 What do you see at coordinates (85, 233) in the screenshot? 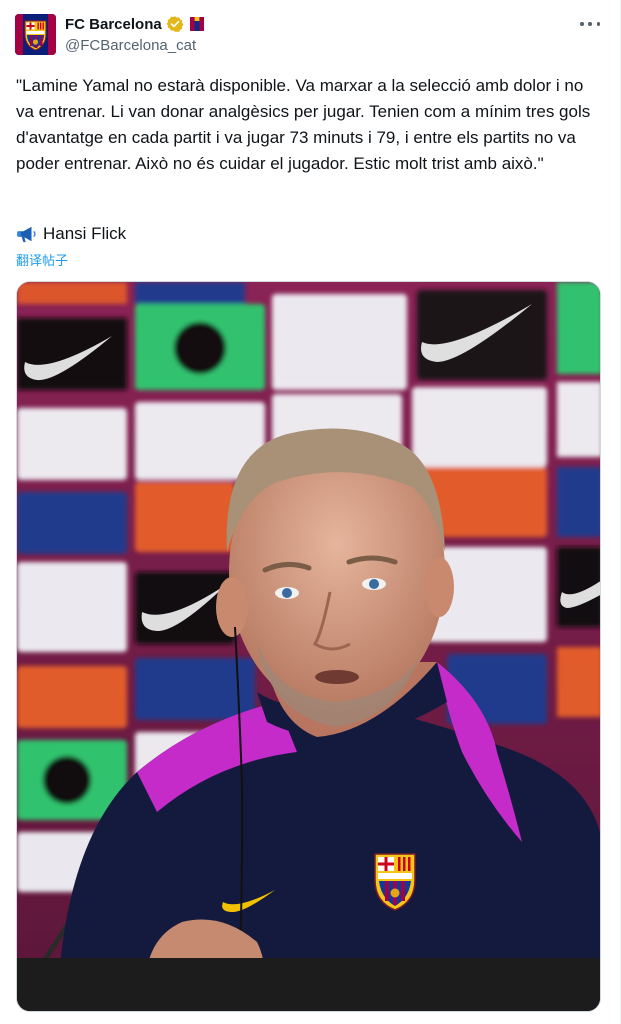
I see `quote-author-name: Hansi Flick` at bounding box center [85, 233].